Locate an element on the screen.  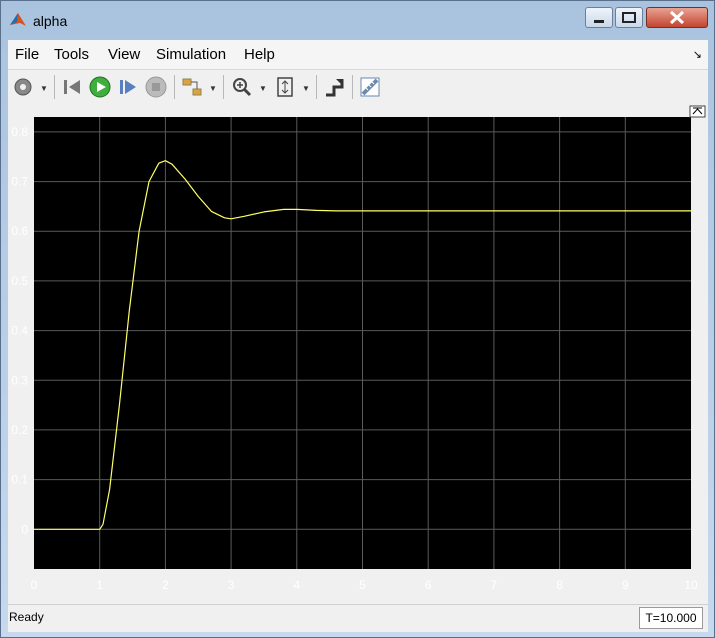
maximize-button is located at coordinates (629, 17).